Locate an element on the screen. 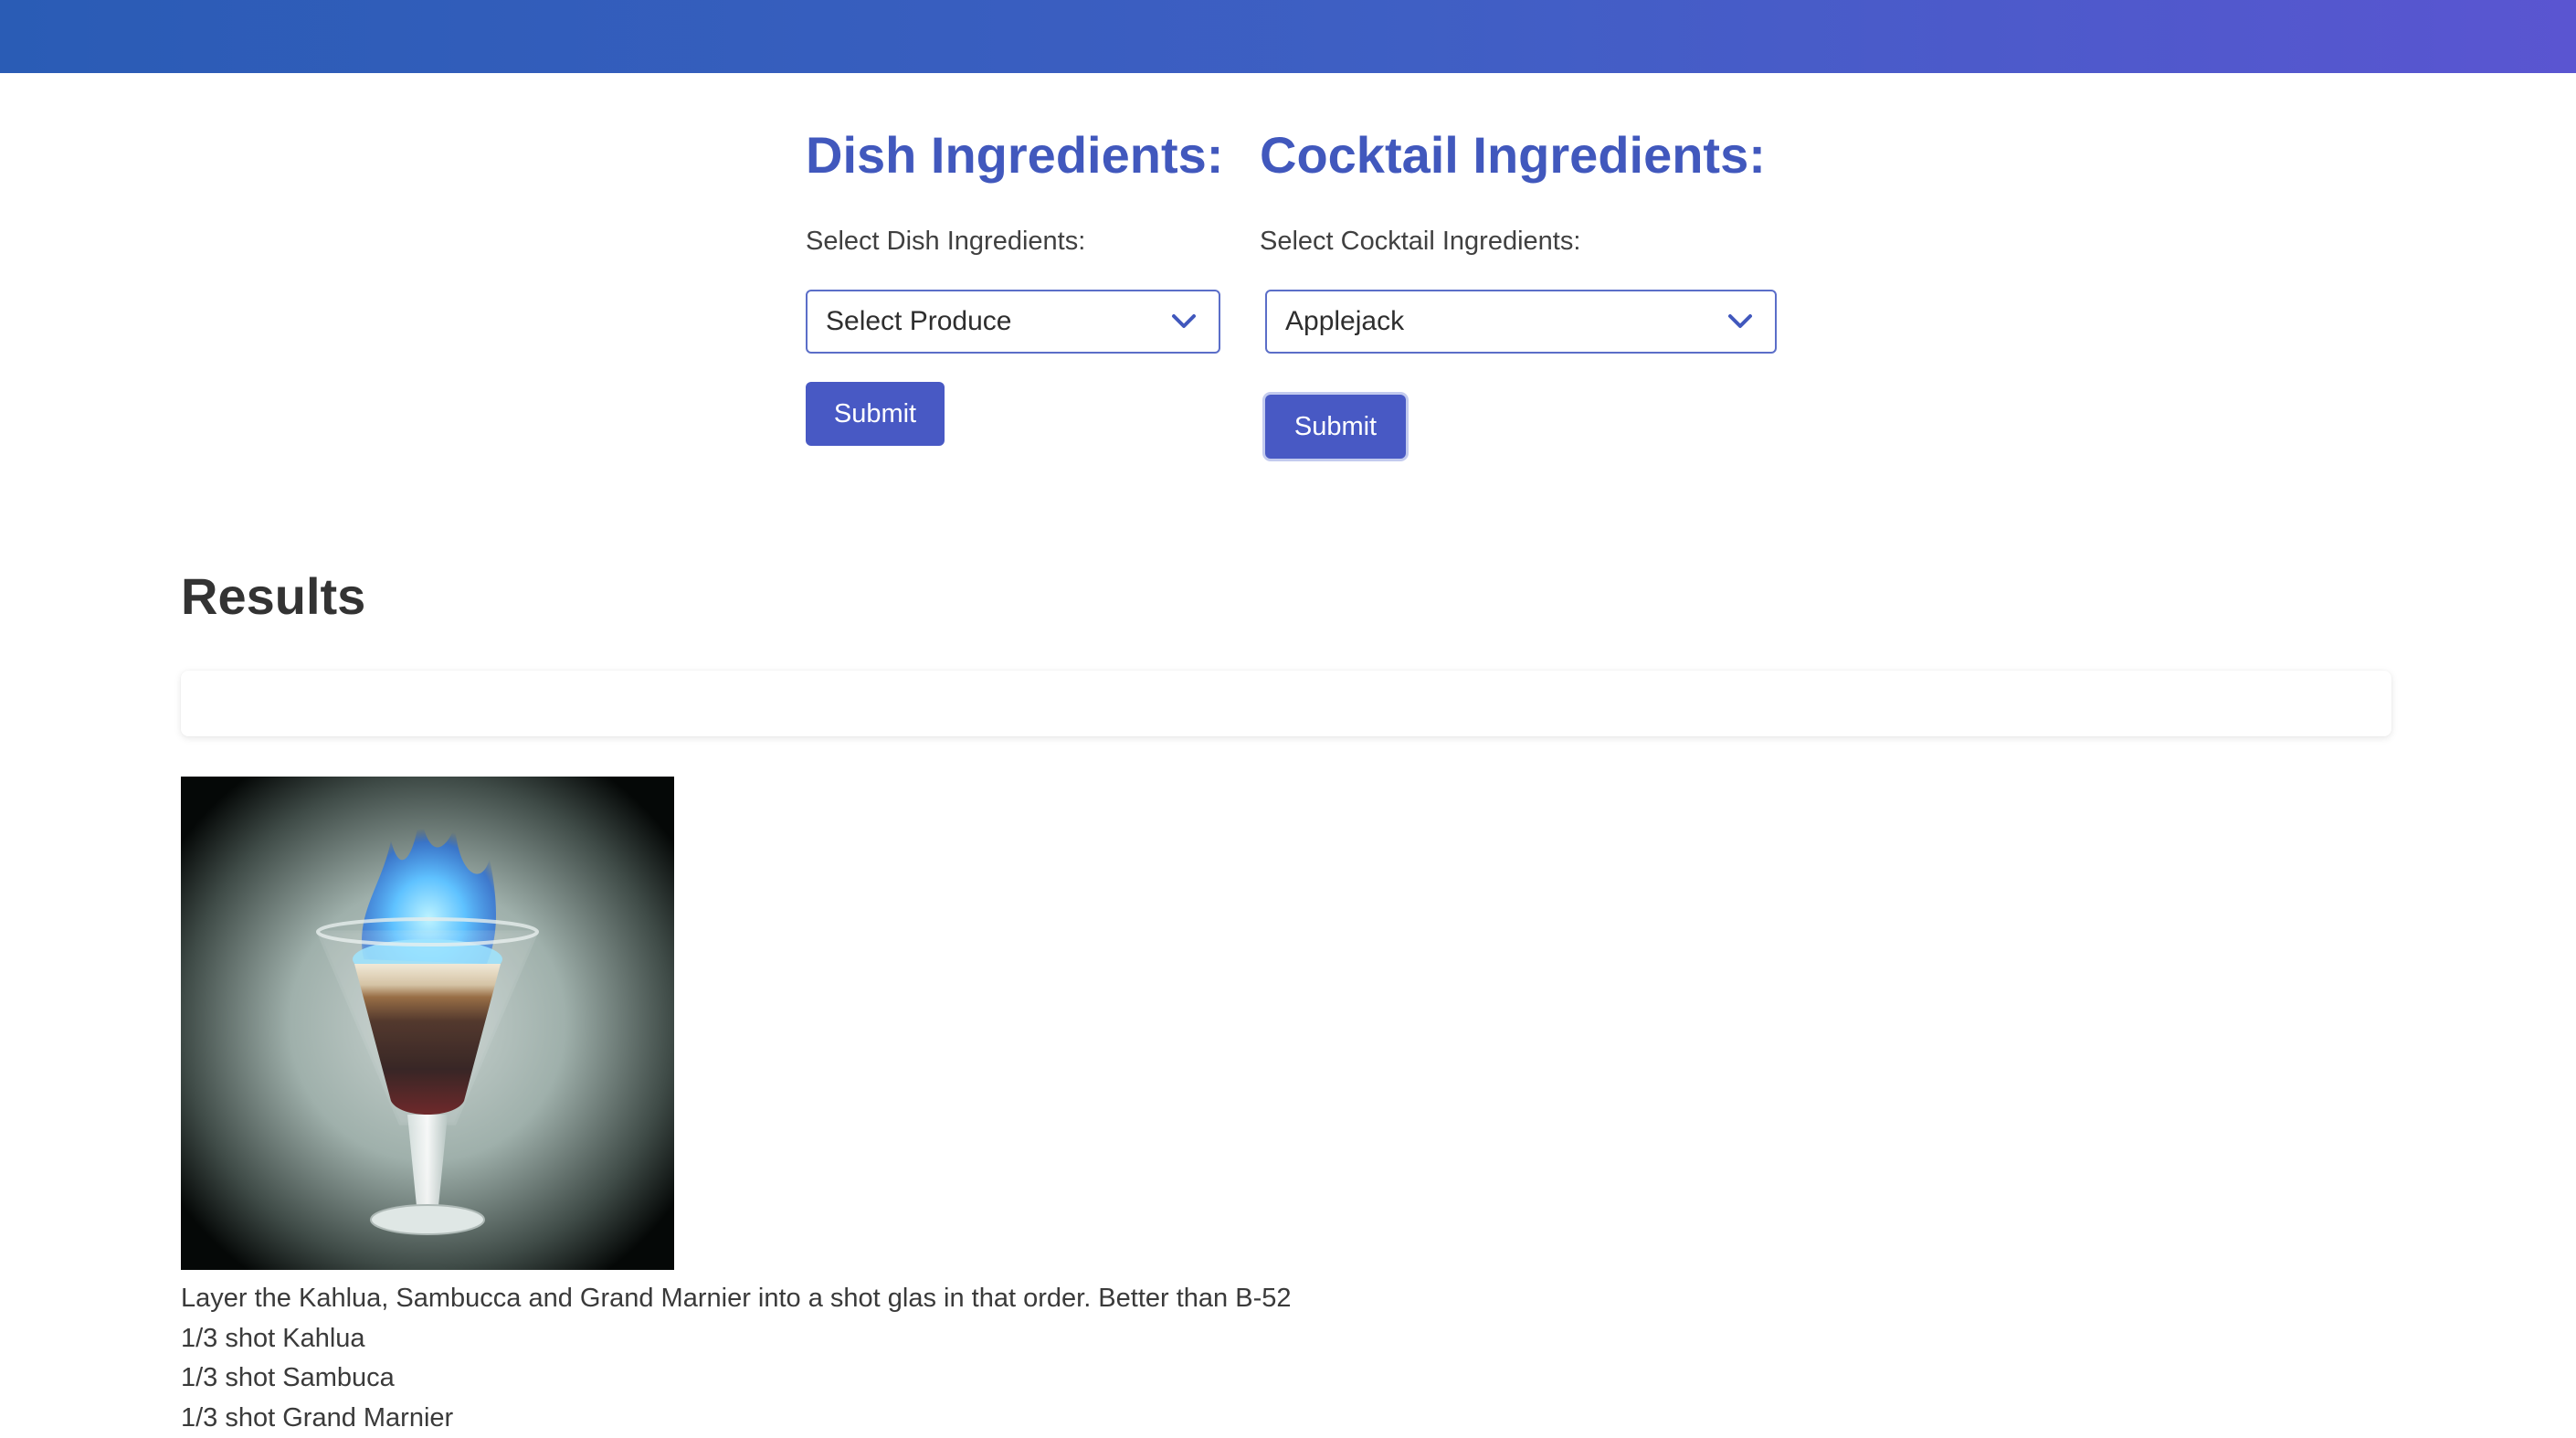 This screenshot has width=2576, height=1438. cocktail-select-label: Select Cocktail Ingredients: is located at coordinates (1420, 242).